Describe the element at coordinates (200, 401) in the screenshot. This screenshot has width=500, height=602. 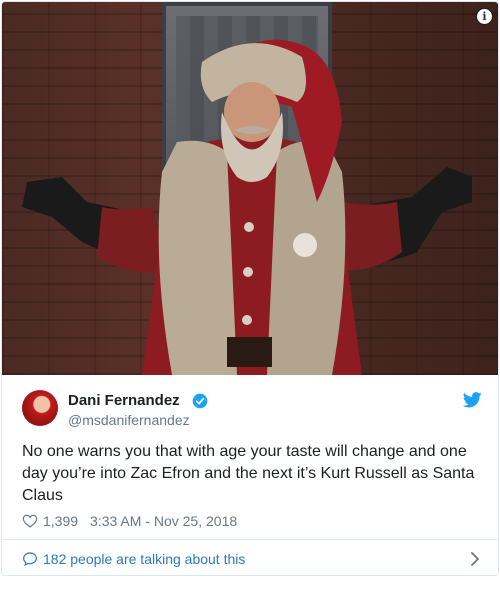
I see `verified-badge-icon` at that location.